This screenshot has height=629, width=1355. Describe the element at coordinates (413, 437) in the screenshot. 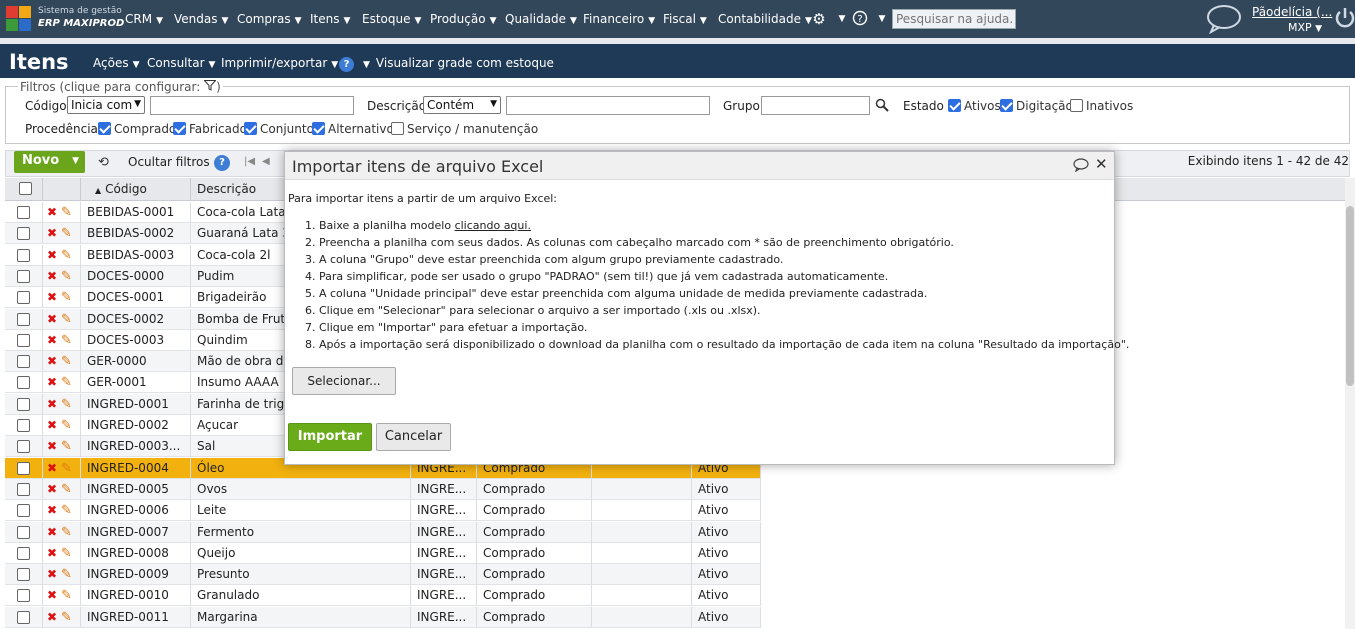

I see `cancel-button: Cancelar` at that location.